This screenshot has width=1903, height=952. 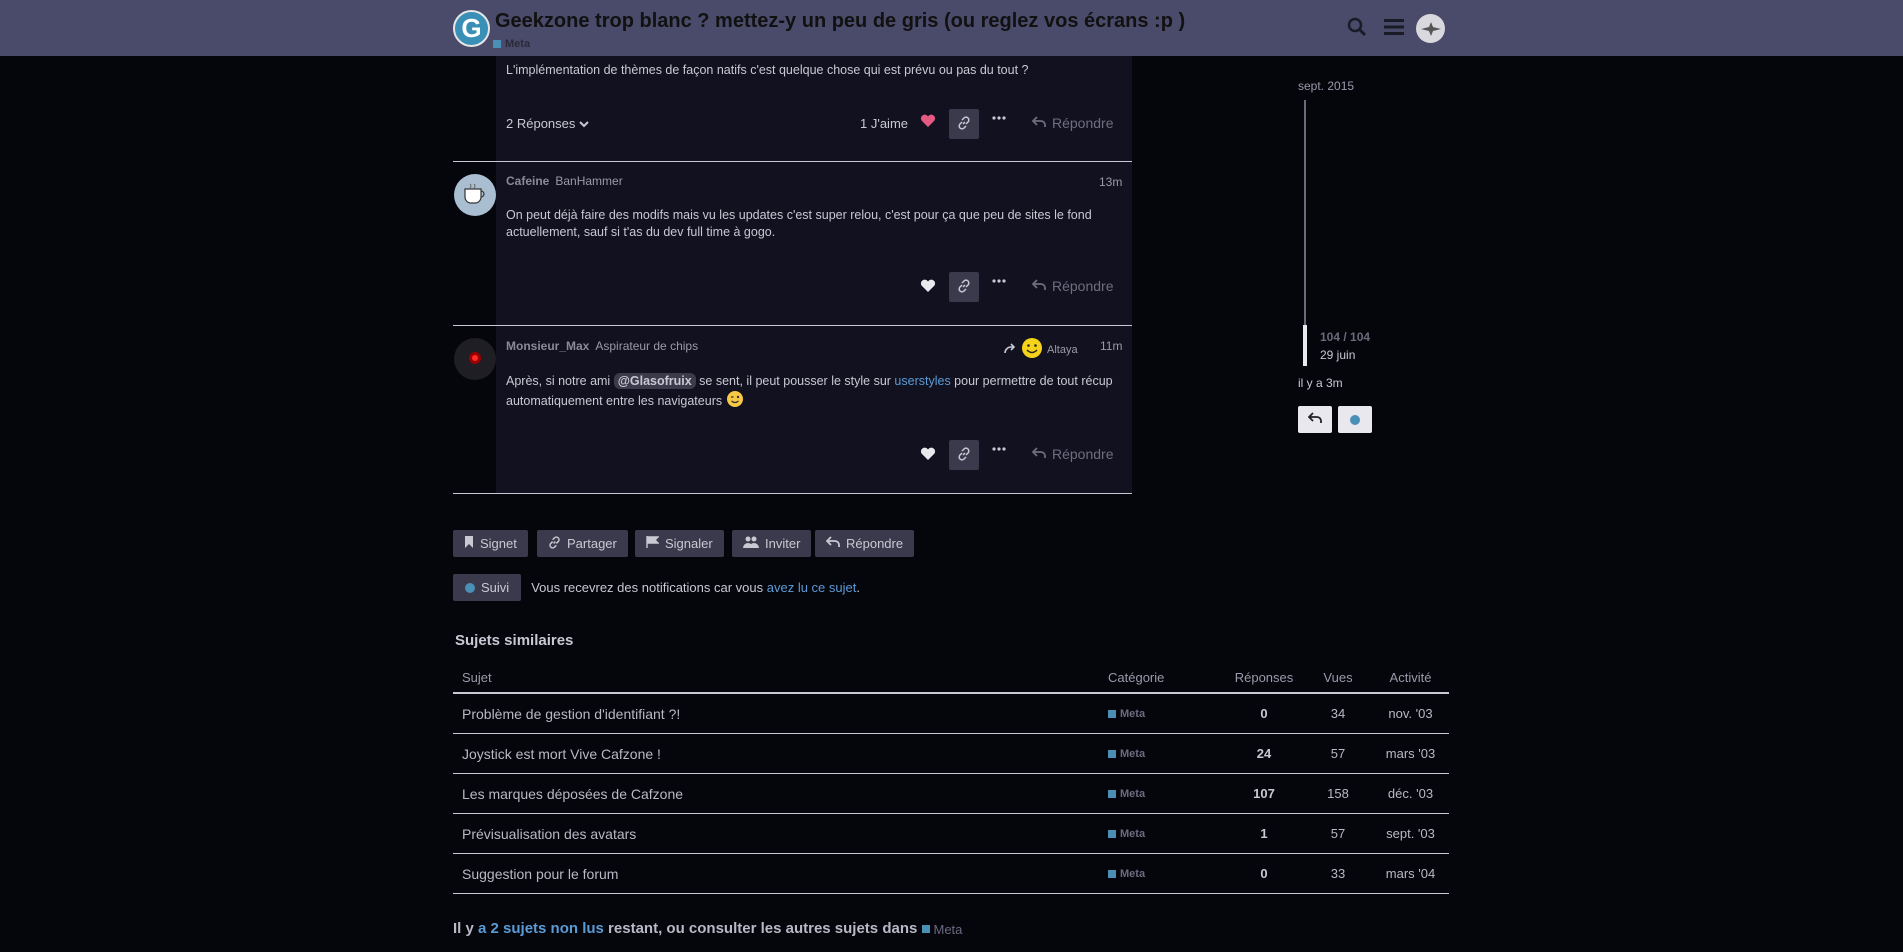 I want to click on replies-toggle: 2 Réponses, so click(x=548, y=123).